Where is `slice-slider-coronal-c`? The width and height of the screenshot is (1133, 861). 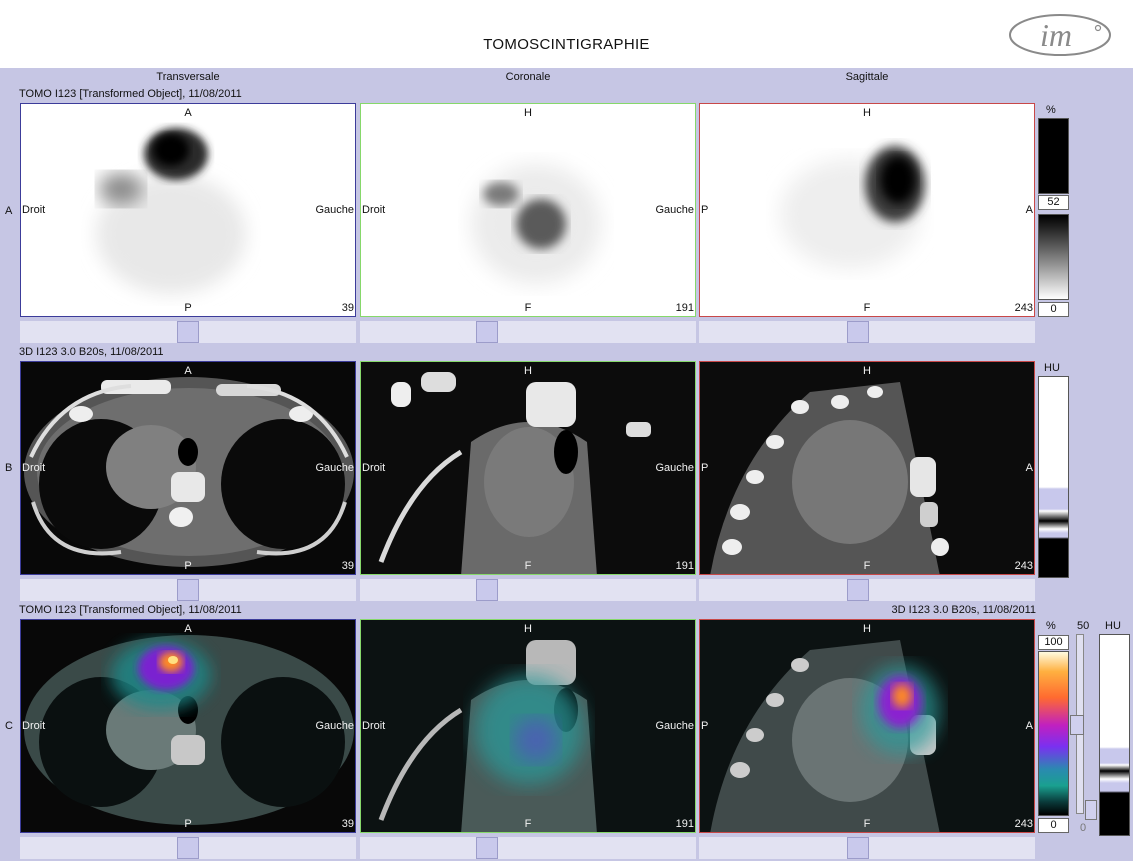 slice-slider-coronal-c is located at coordinates (528, 848).